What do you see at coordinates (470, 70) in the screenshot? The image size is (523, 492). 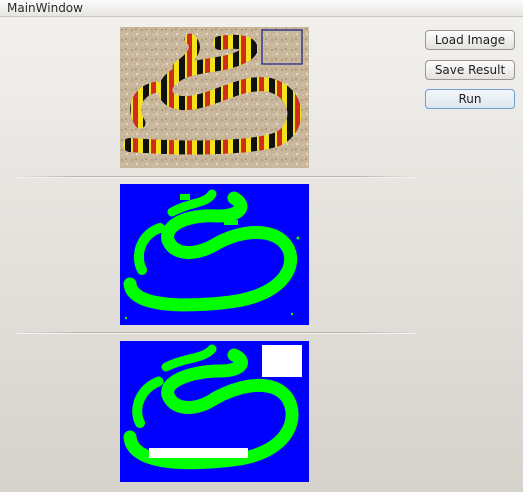 I see `save-result-button: Save Result` at bounding box center [470, 70].